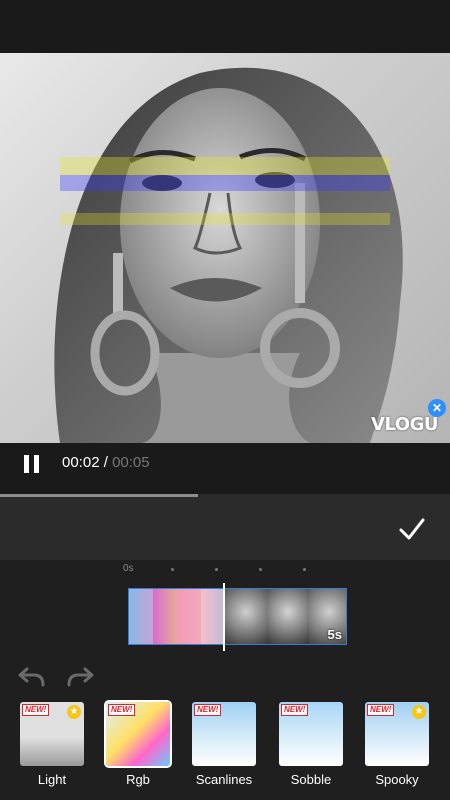  What do you see at coordinates (138, 779) in the screenshot?
I see `effect-label: Rgb` at bounding box center [138, 779].